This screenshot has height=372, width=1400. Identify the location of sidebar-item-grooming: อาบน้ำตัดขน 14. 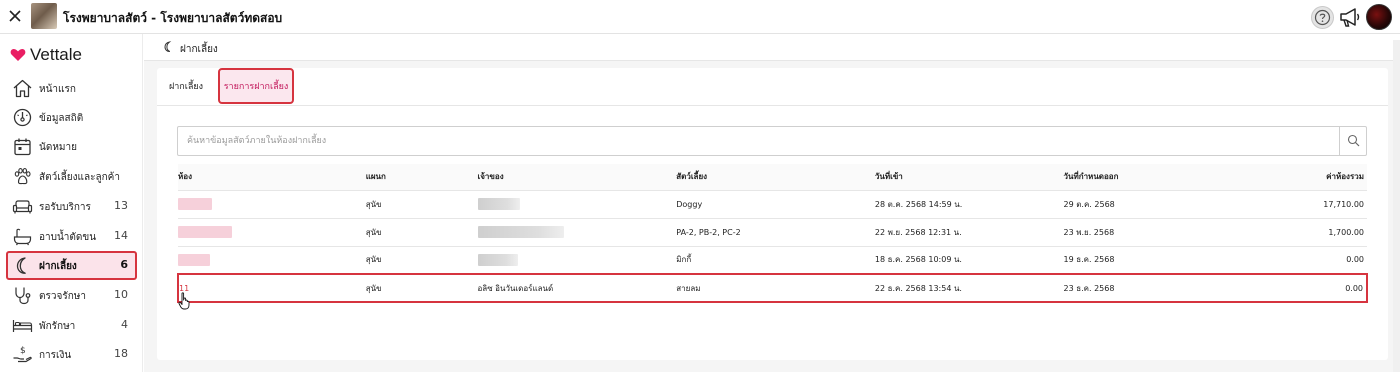
(71, 236).